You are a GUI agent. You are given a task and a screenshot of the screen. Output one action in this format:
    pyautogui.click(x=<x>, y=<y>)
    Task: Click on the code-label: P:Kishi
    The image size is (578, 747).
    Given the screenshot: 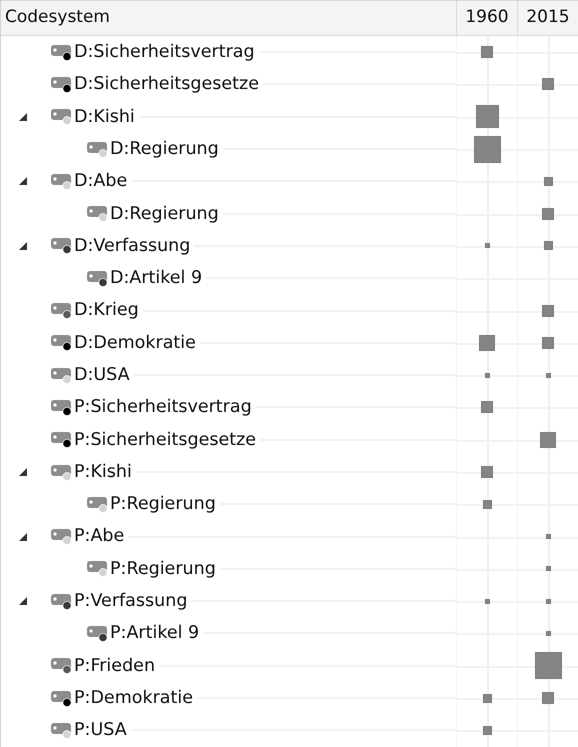 What is the action you would take?
    pyautogui.click(x=103, y=472)
    